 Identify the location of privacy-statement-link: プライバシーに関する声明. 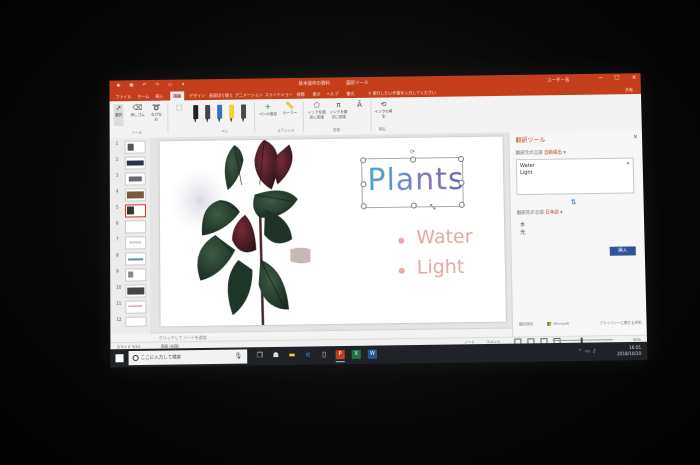
(620, 324).